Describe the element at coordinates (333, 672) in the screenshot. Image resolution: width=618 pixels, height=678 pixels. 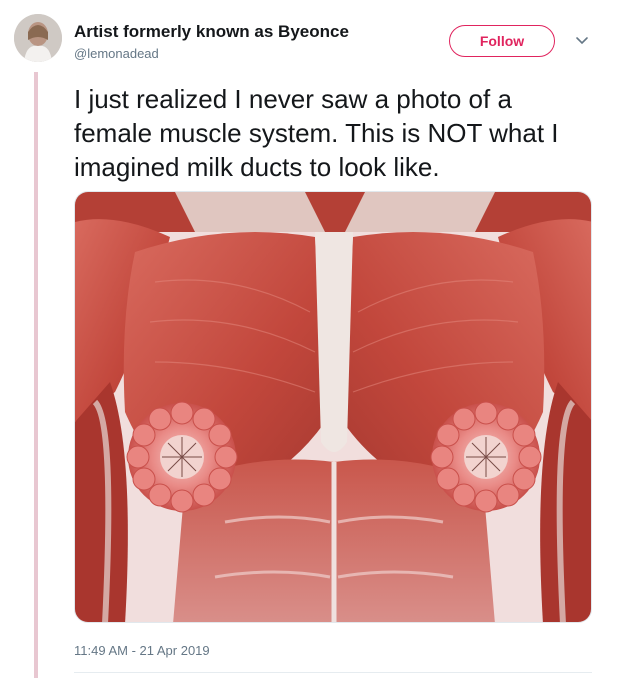
I see `divider` at that location.